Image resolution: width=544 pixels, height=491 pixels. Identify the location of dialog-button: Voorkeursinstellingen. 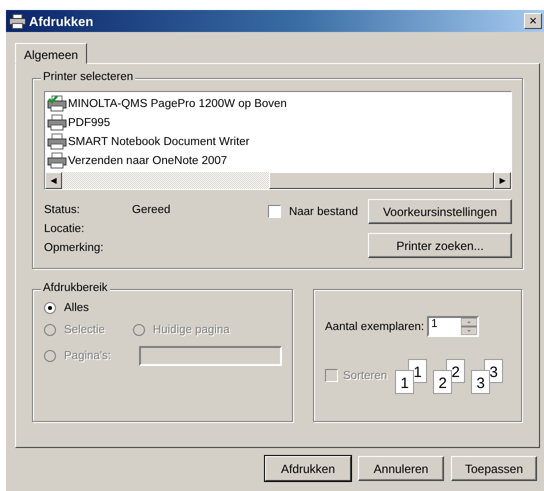
(440, 211).